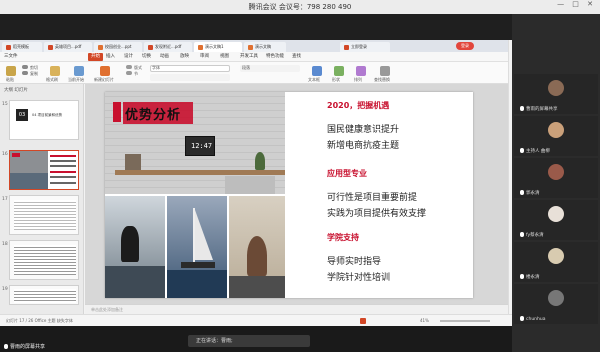 The image size is (600, 352). I want to click on slide-thumbnail-selected, so click(44, 170).